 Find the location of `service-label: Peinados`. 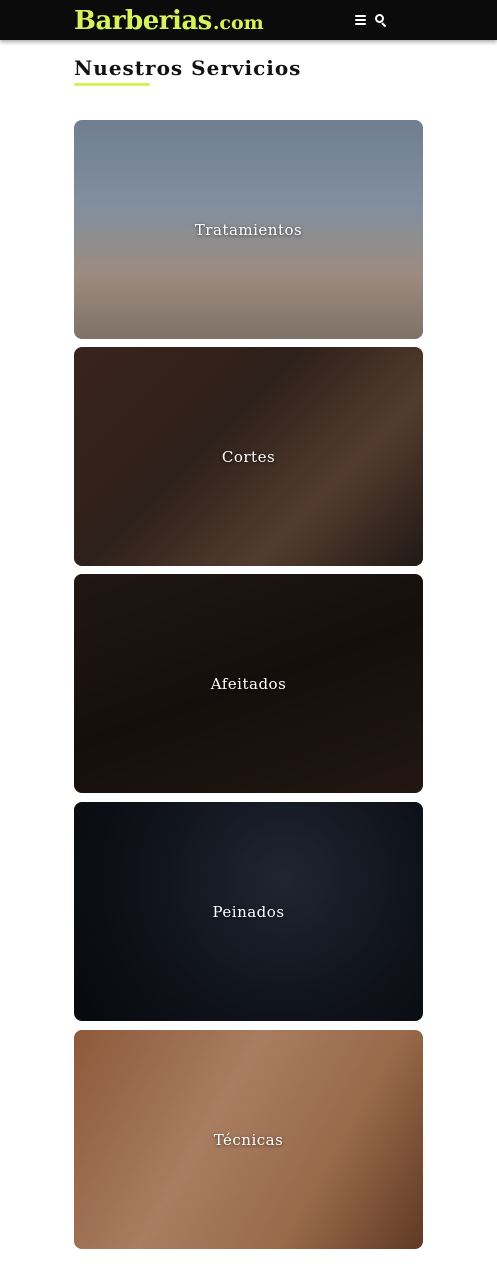

service-label: Peinados is located at coordinates (248, 911).